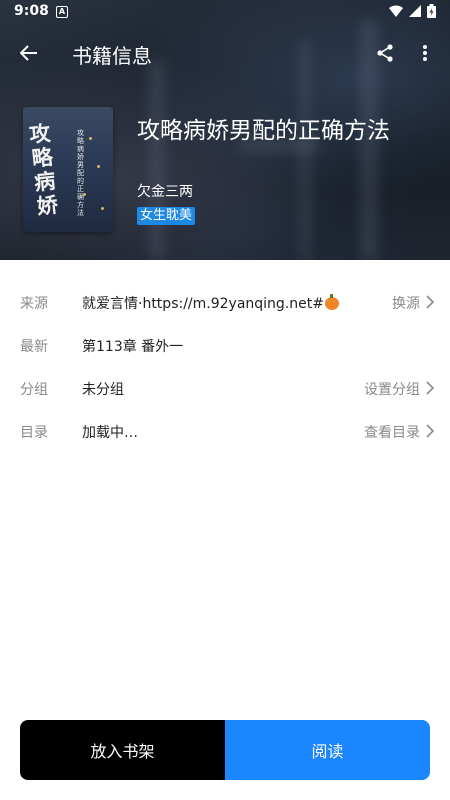 This screenshot has width=450, height=800. I want to click on set-group-action: 设置分组, so click(392, 389).